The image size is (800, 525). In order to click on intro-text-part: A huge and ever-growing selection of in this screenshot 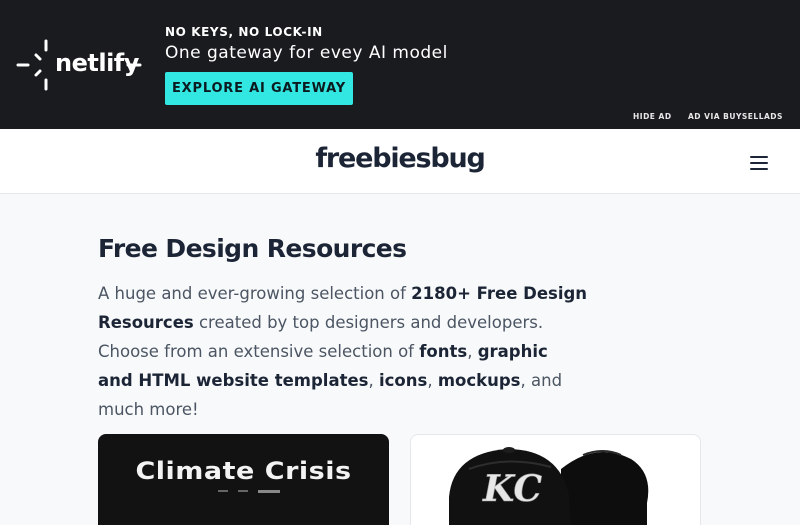, I will do `click(255, 293)`.